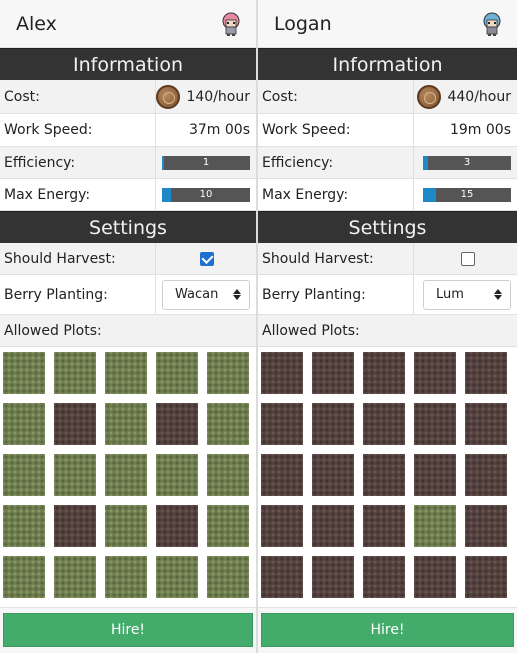  I want to click on efficiency-value: 3, so click(467, 162).